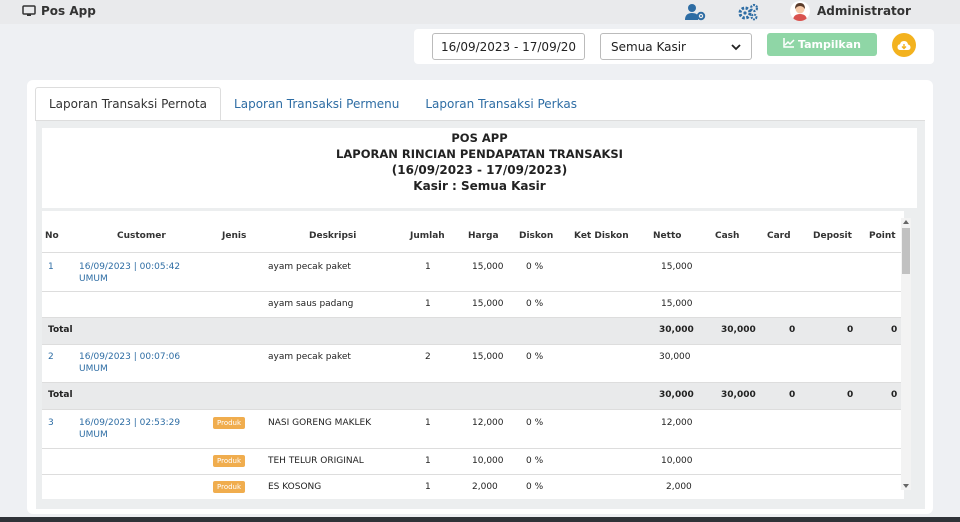 The height and width of the screenshot is (522, 960). Describe the element at coordinates (800, 11) in the screenshot. I see `avatar-icon` at that location.